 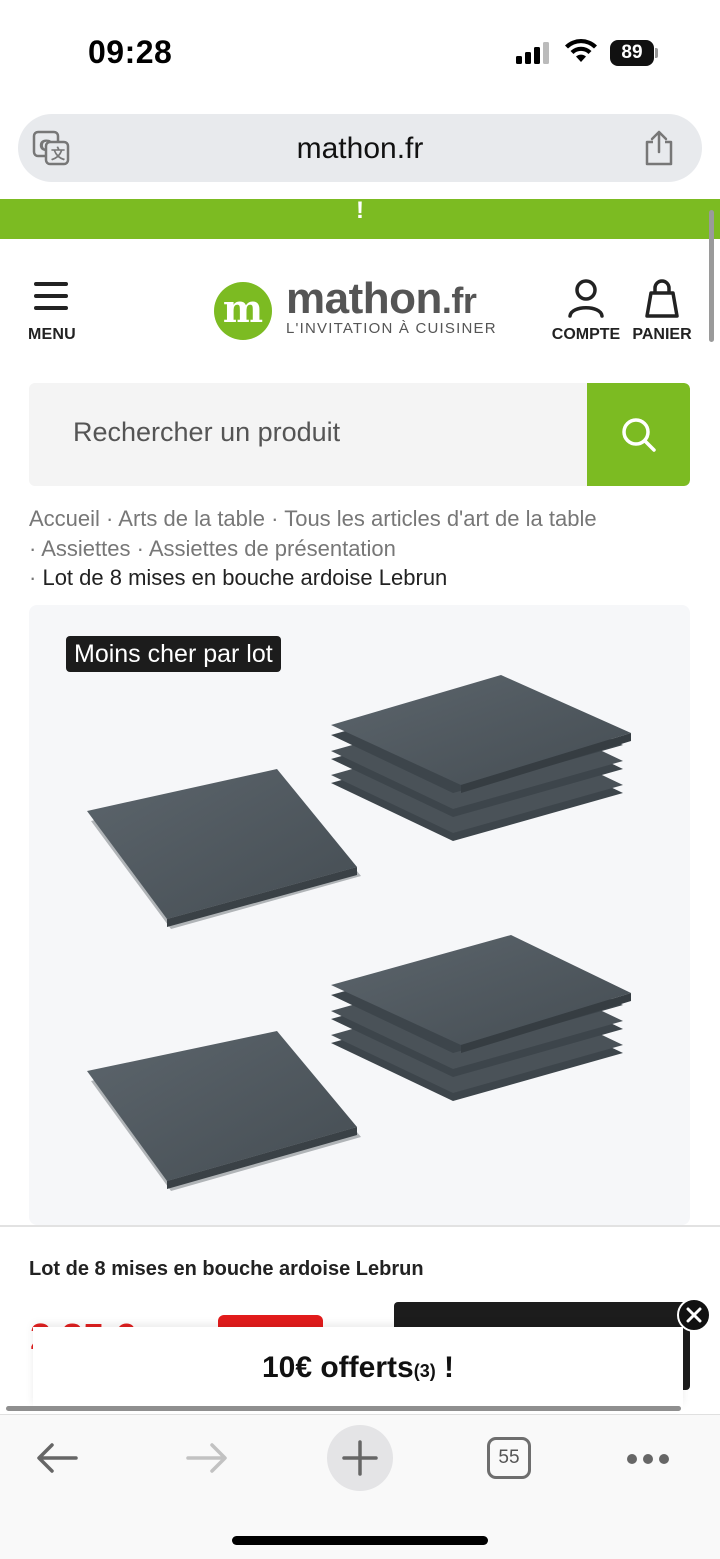 What do you see at coordinates (381, 298) in the screenshot?
I see `logo-name: mathon.fr` at bounding box center [381, 298].